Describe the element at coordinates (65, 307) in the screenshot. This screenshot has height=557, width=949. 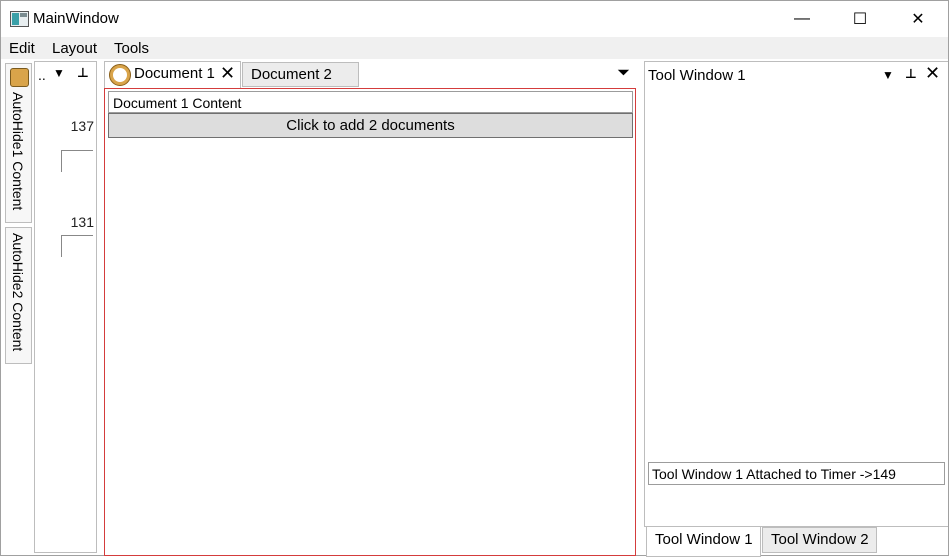
I see `left-tool-panel: .. ▼ ⊥ 137 131` at that location.